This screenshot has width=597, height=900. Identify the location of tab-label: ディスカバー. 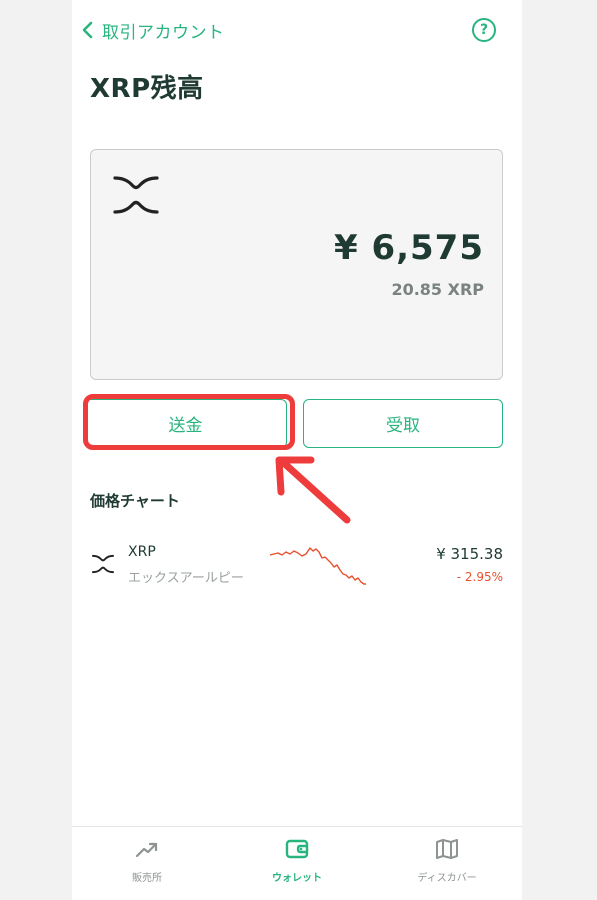
(447, 878).